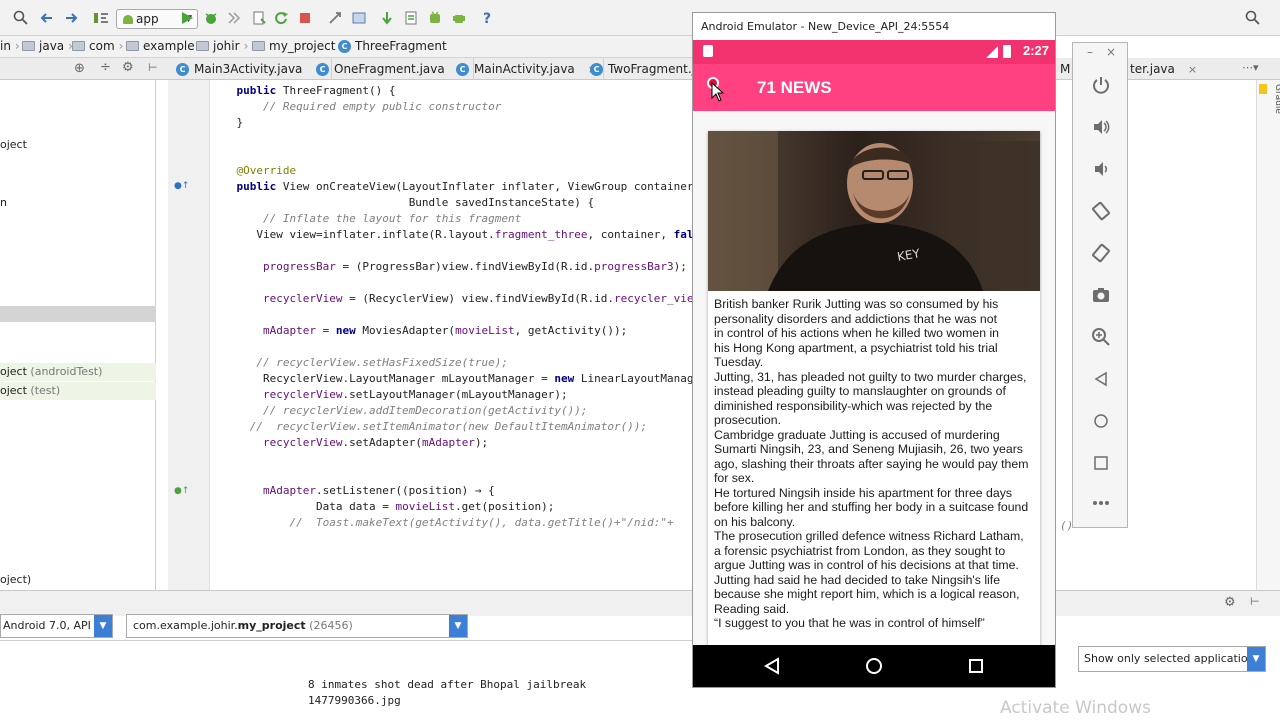  What do you see at coordinates (78, 145) in the screenshot?
I see `tree-item: oject` at bounding box center [78, 145].